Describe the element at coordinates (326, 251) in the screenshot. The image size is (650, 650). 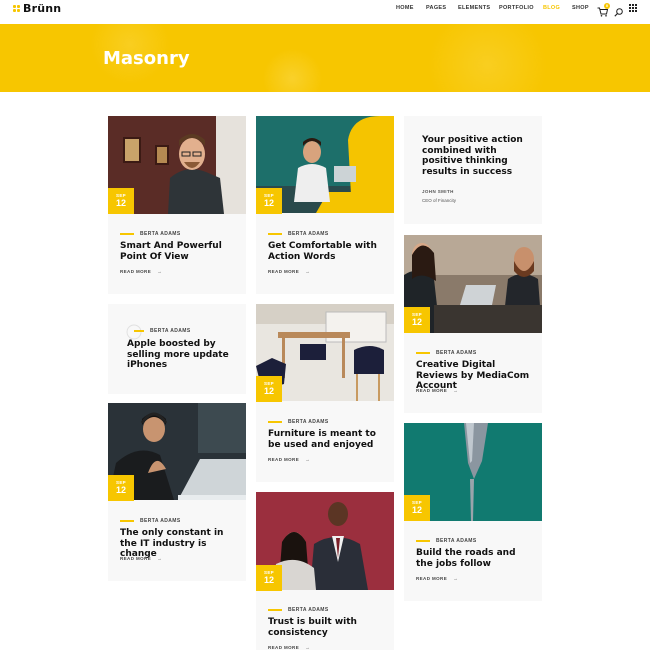
I see `post-title: Get Comfortable with Action Words` at that location.